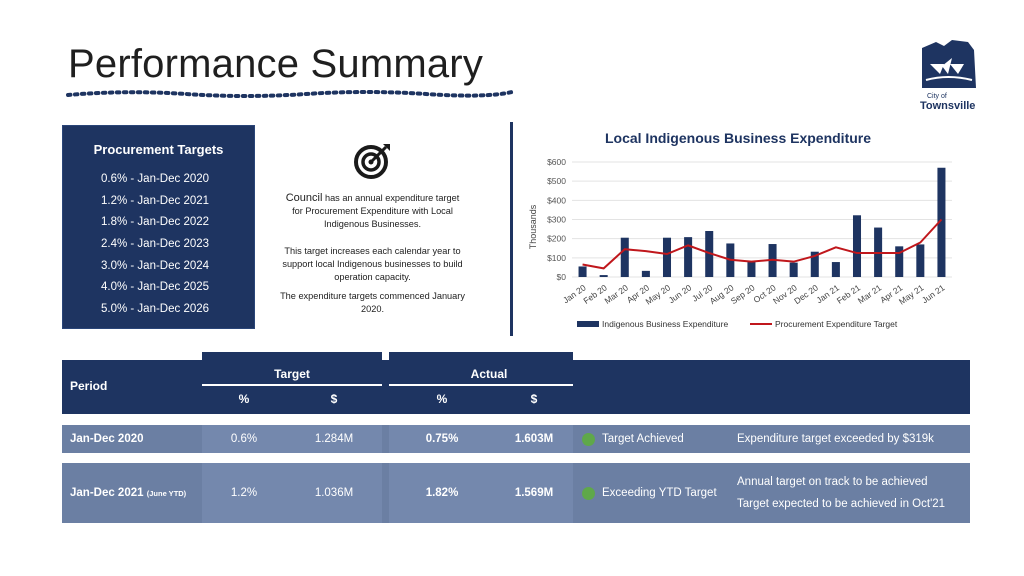 The image size is (1024, 576). What do you see at coordinates (372, 161) in the screenshot?
I see `target-bullseye-icon` at bounding box center [372, 161].